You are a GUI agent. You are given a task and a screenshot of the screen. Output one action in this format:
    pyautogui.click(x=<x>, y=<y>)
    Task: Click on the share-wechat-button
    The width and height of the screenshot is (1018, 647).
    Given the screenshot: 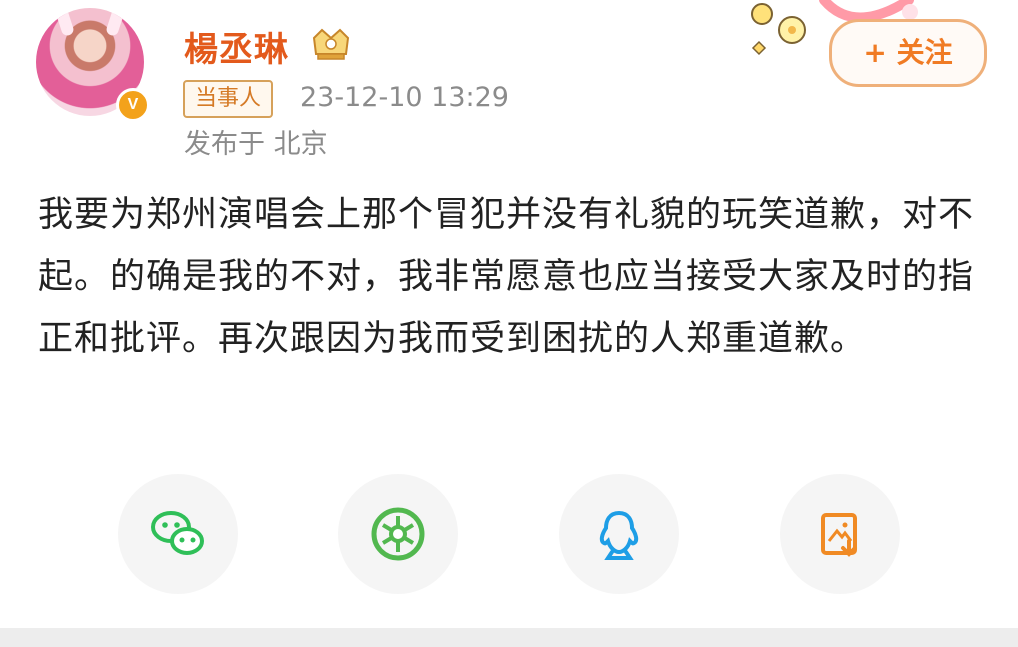 What is the action you would take?
    pyautogui.click(x=178, y=534)
    